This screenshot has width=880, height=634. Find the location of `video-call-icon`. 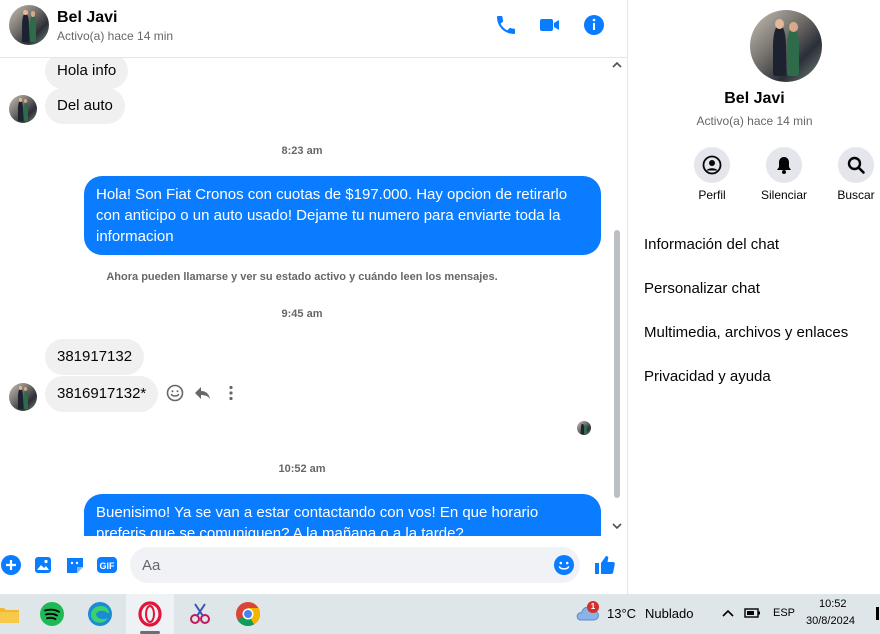

video-call-icon is located at coordinates (550, 25).